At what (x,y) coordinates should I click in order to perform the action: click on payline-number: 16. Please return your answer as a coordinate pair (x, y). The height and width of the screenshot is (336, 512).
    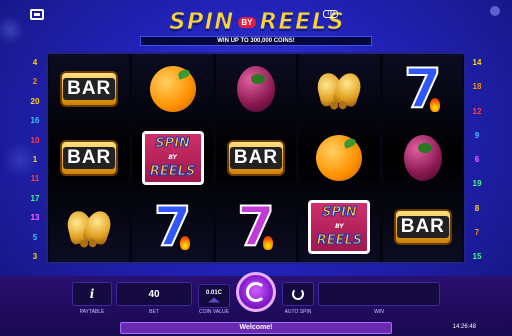
    Looking at the image, I should click on (35, 121).